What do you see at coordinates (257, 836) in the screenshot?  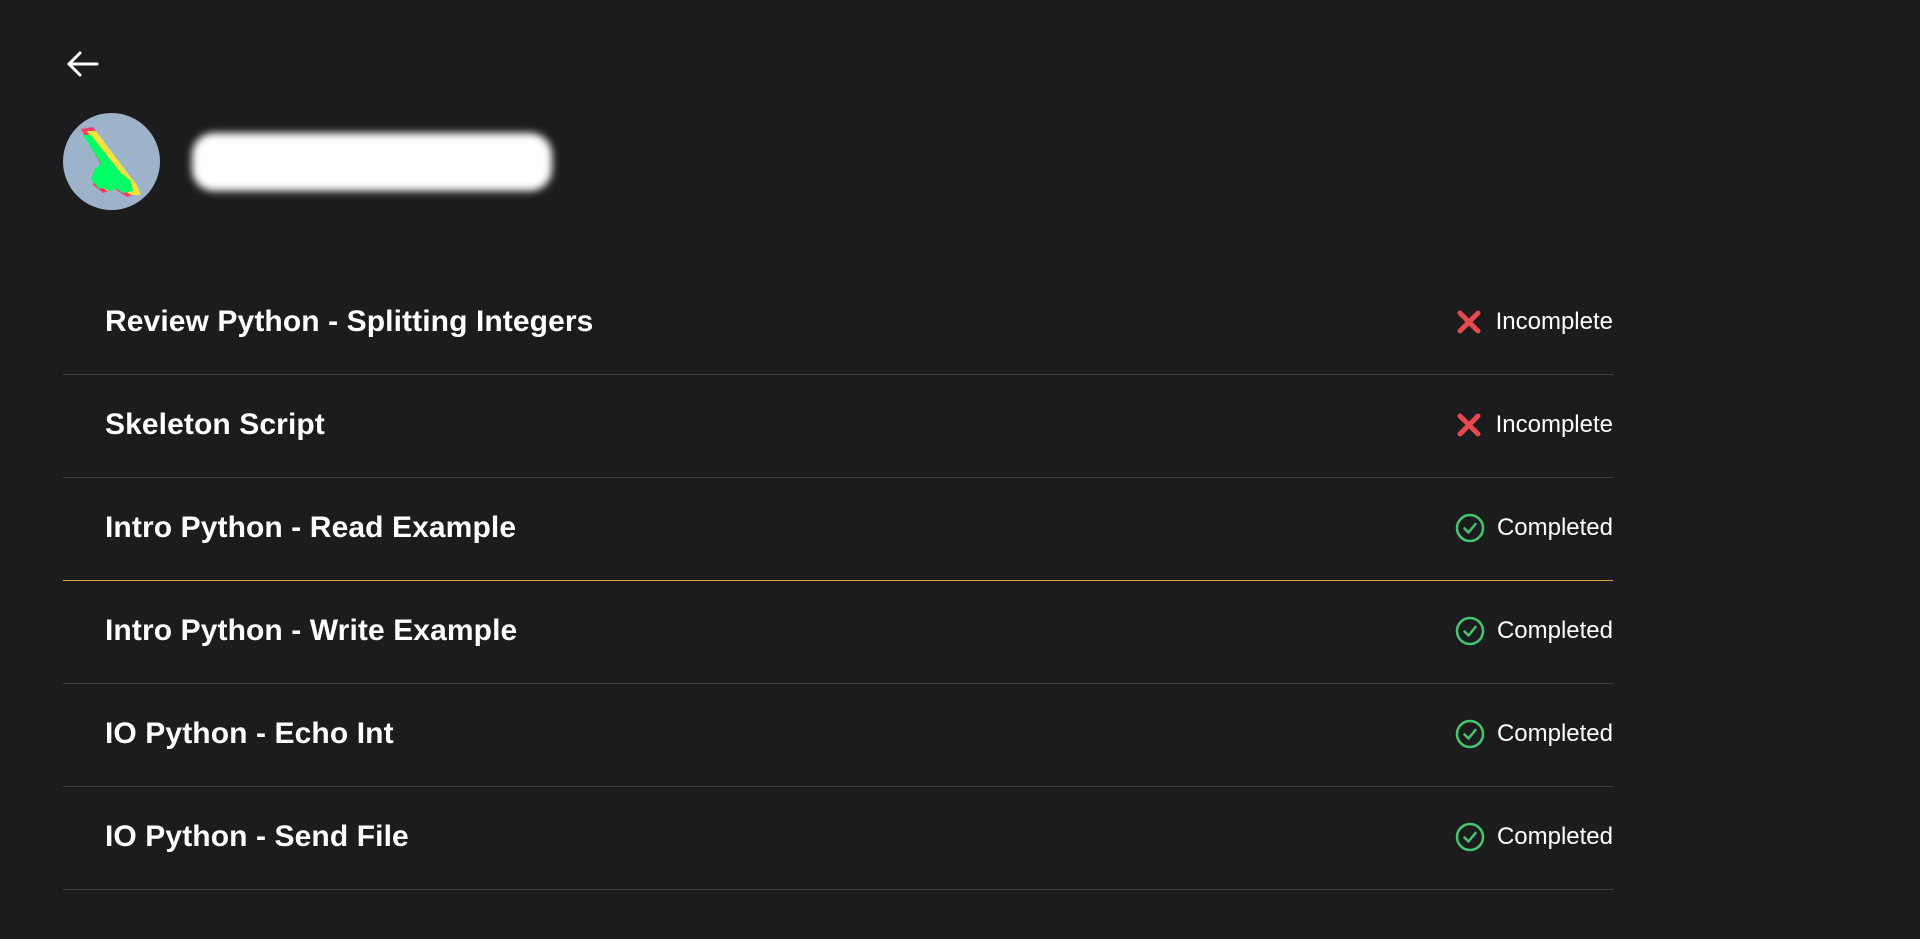 I see `task-title: IO Python - Send File` at bounding box center [257, 836].